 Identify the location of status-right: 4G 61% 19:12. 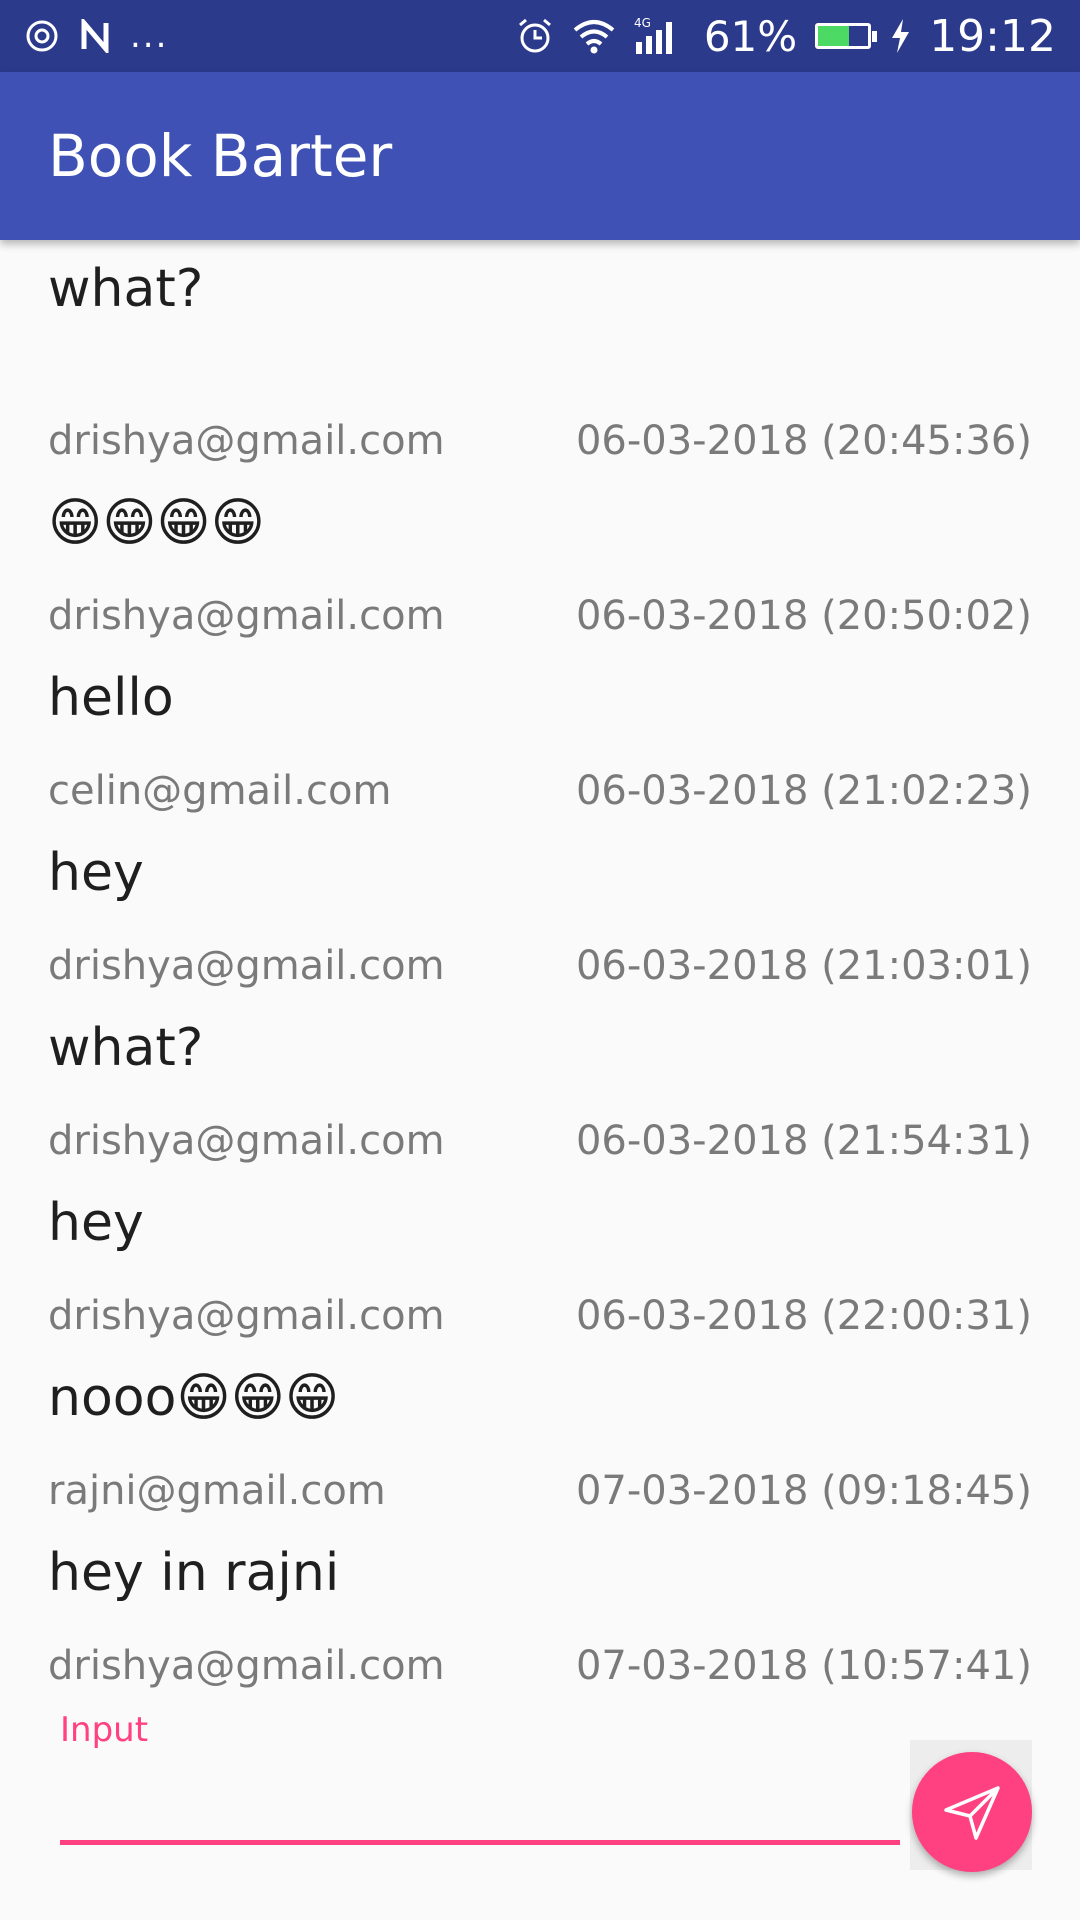
(786, 36).